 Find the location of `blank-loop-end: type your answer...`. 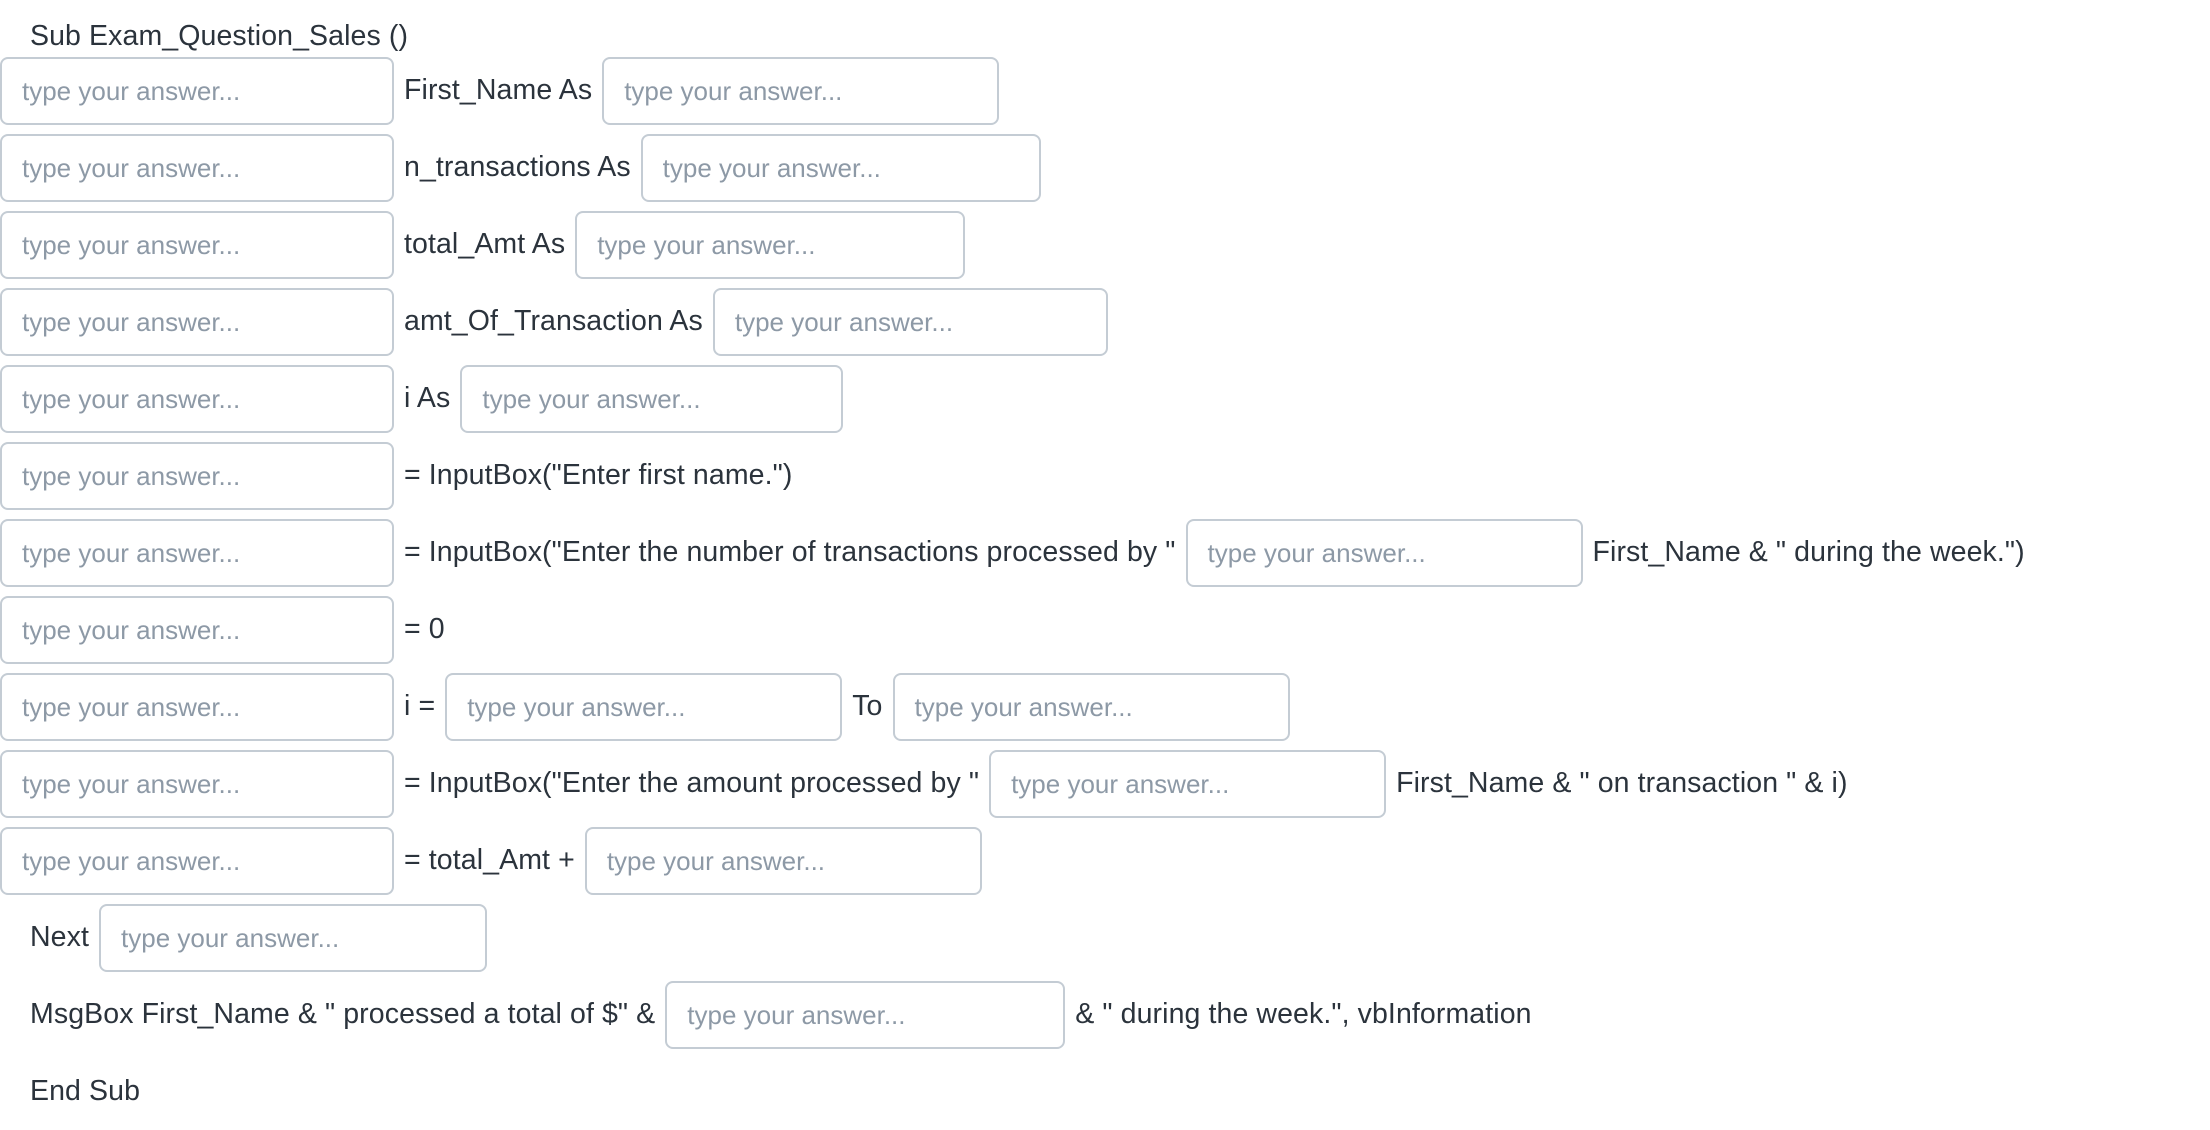

blank-loop-end: type your answer... is located at coordinates (1091, 706).